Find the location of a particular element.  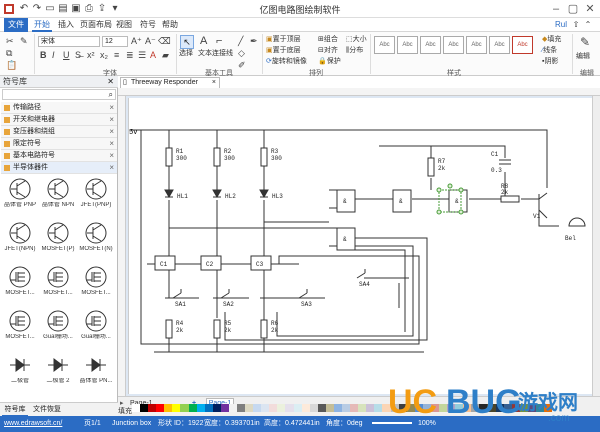

menu-view: 视图 is located at coordinates (124, 25).